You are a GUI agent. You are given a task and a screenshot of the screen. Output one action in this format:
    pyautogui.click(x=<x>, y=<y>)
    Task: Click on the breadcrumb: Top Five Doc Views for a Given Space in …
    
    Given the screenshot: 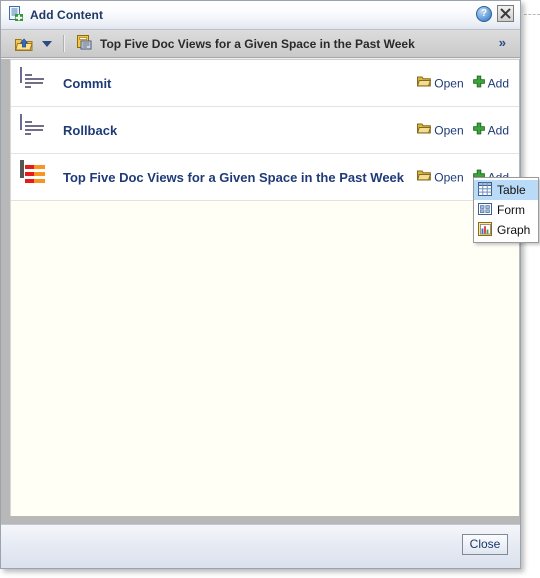 What is the action you would take?
    pyautogui.click(x=246, y=43)
    